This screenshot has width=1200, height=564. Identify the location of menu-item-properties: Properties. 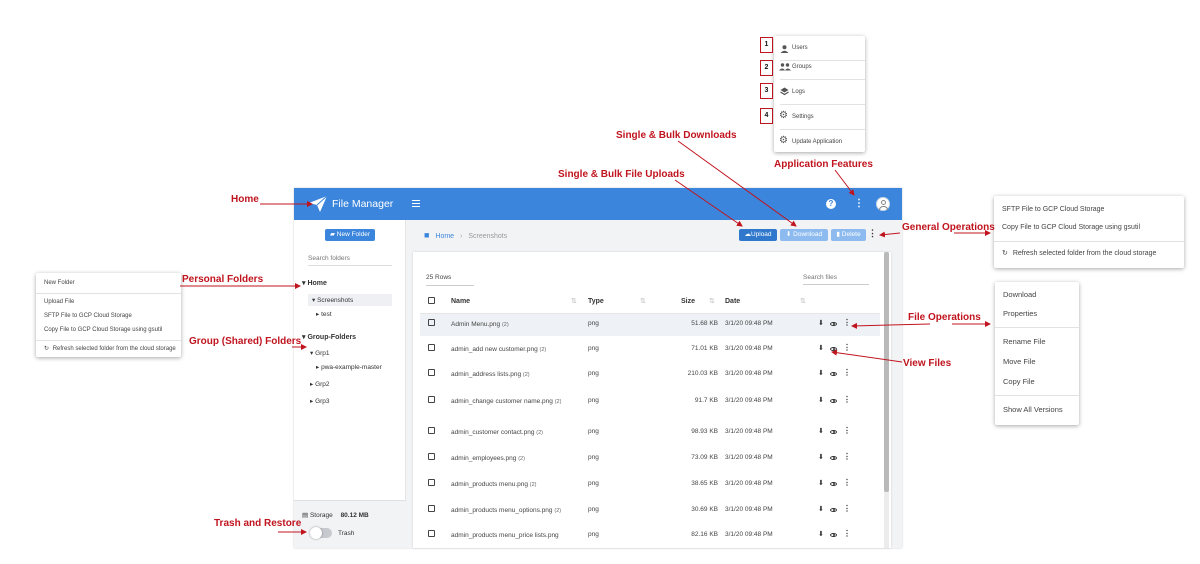
(1020, 314).